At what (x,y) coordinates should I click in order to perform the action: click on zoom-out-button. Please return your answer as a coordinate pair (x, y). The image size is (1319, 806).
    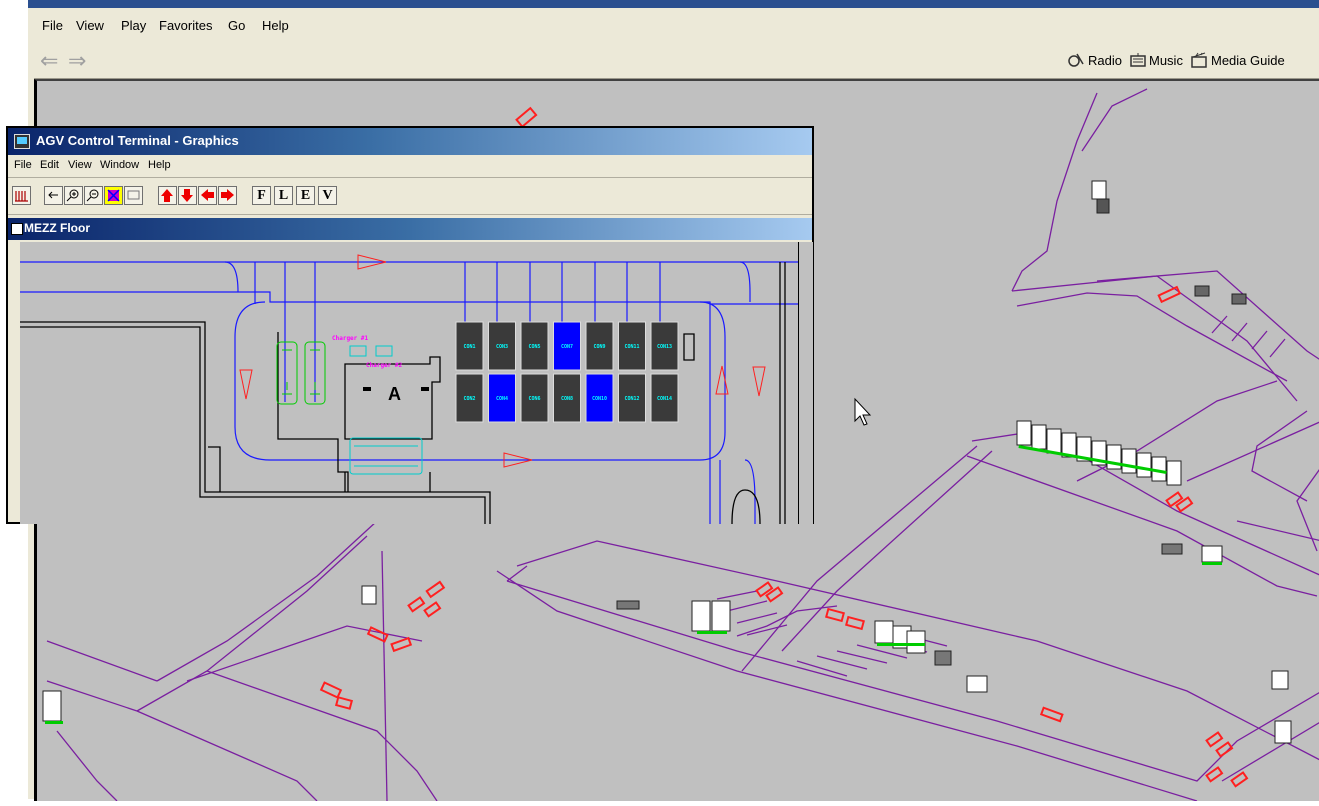
    Looking at the image, I should click on (93, 195).